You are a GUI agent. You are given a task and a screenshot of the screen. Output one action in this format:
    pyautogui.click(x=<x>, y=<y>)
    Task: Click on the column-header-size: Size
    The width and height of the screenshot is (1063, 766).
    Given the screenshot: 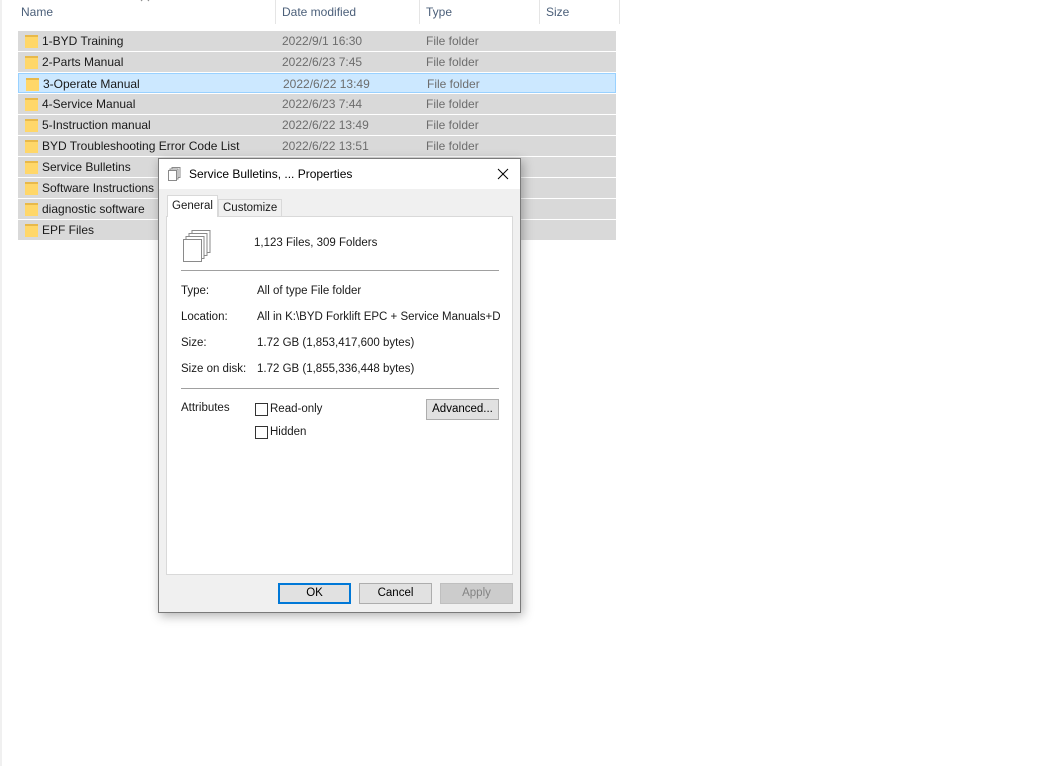 What is the action you would take?
    pyautogui.click(x=580, y=12)
    